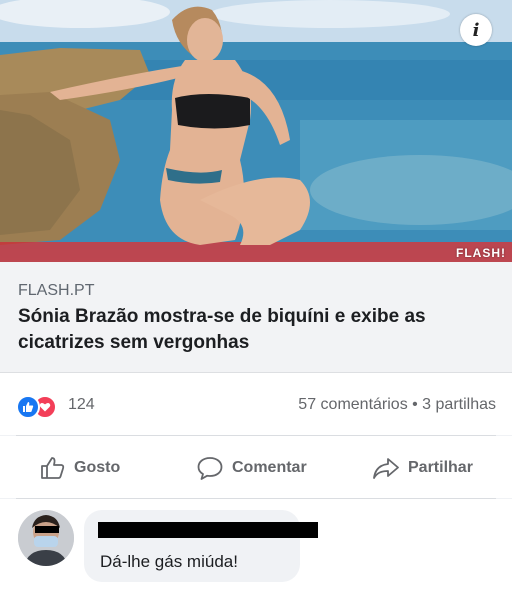  Describe the element at coordinates (210, 468) in the screenshot. I see `comment-bubble-icon` at that location.